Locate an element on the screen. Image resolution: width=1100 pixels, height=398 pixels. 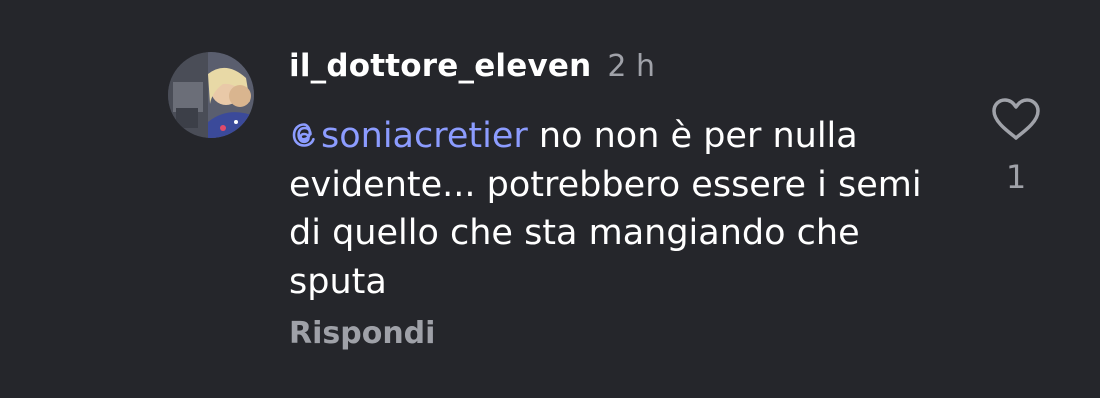
heart-outline-icon is located at coordinates (1016, 119).